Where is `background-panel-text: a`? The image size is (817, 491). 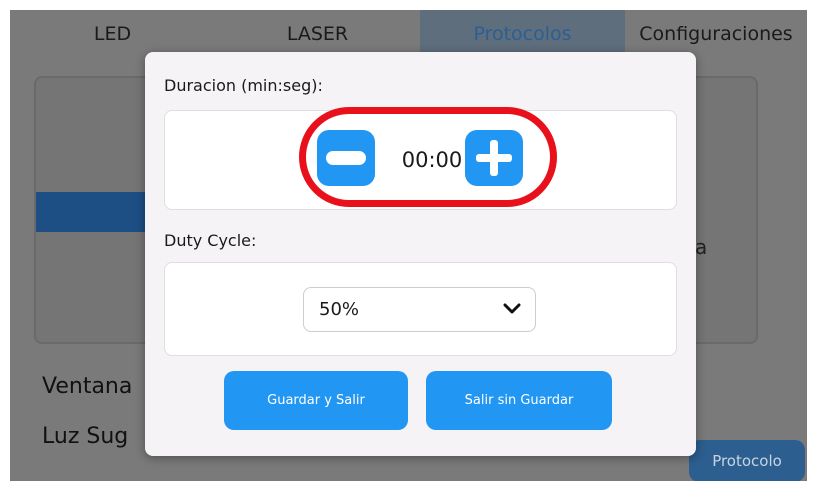 background-panel-text: a is located at coordinates (701, 247).